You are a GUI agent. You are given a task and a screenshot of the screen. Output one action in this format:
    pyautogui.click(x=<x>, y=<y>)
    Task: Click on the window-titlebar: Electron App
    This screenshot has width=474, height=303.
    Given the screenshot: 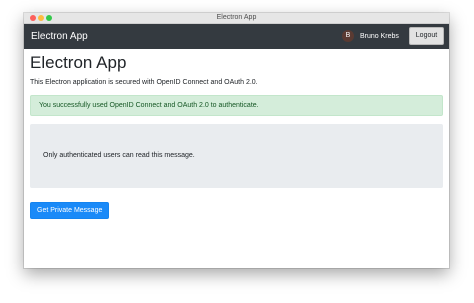 What is the action you would take?
    pyautogui.click(x=236, y=18)
    